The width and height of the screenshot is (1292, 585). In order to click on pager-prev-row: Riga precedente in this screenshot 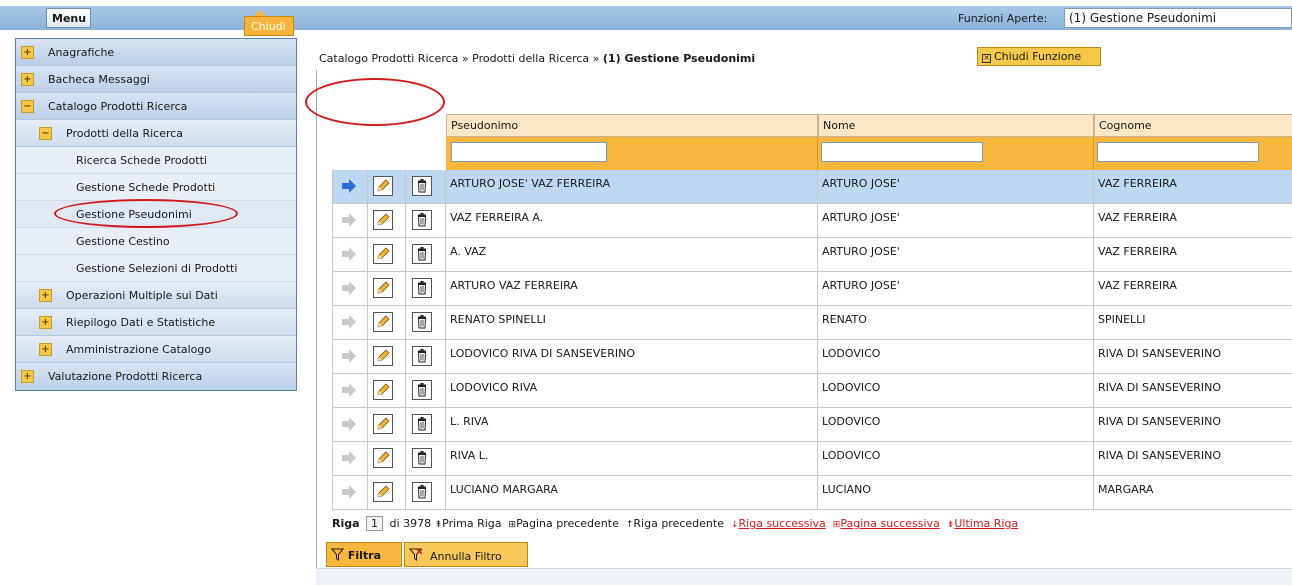, I will do `click(678, 523)`.